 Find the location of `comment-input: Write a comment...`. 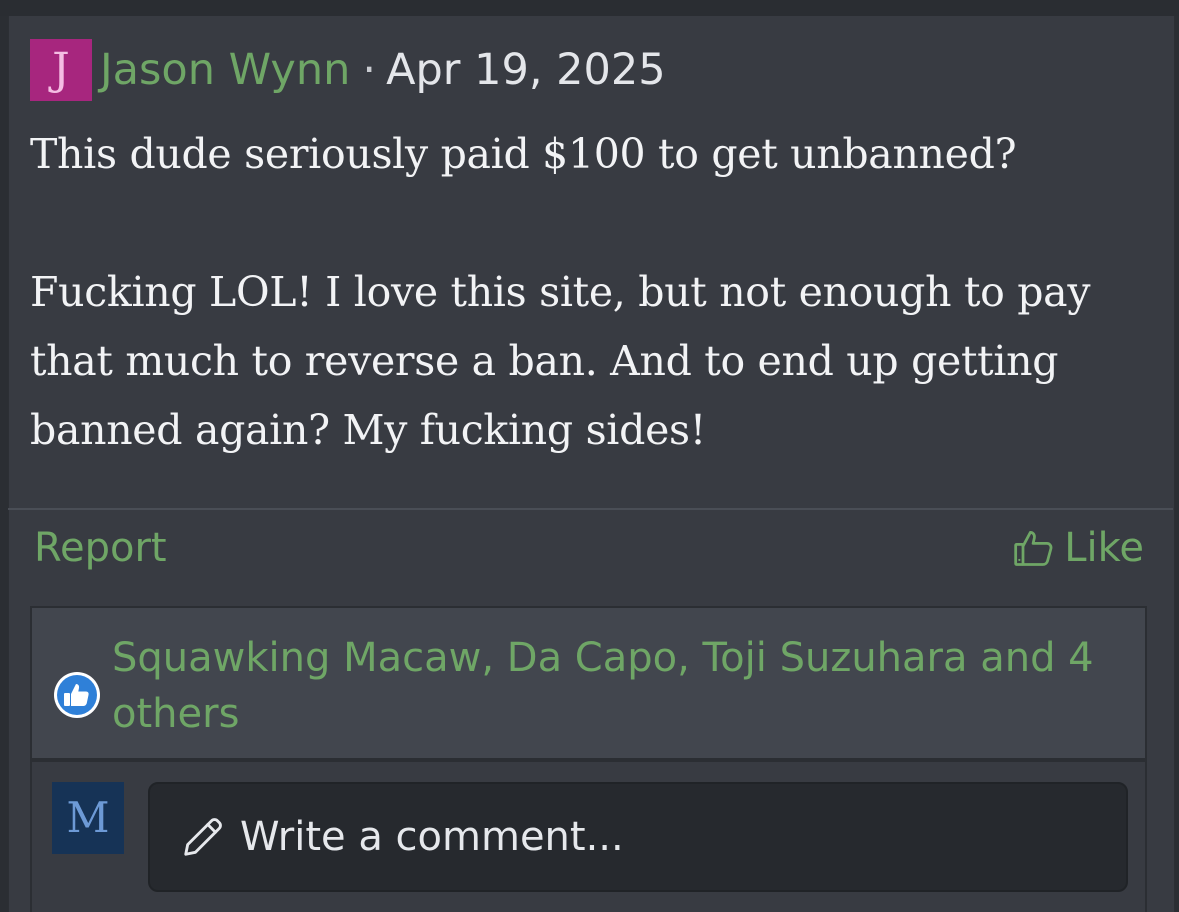

comment-input: Write a comment... is located at coordinates (638, 837).